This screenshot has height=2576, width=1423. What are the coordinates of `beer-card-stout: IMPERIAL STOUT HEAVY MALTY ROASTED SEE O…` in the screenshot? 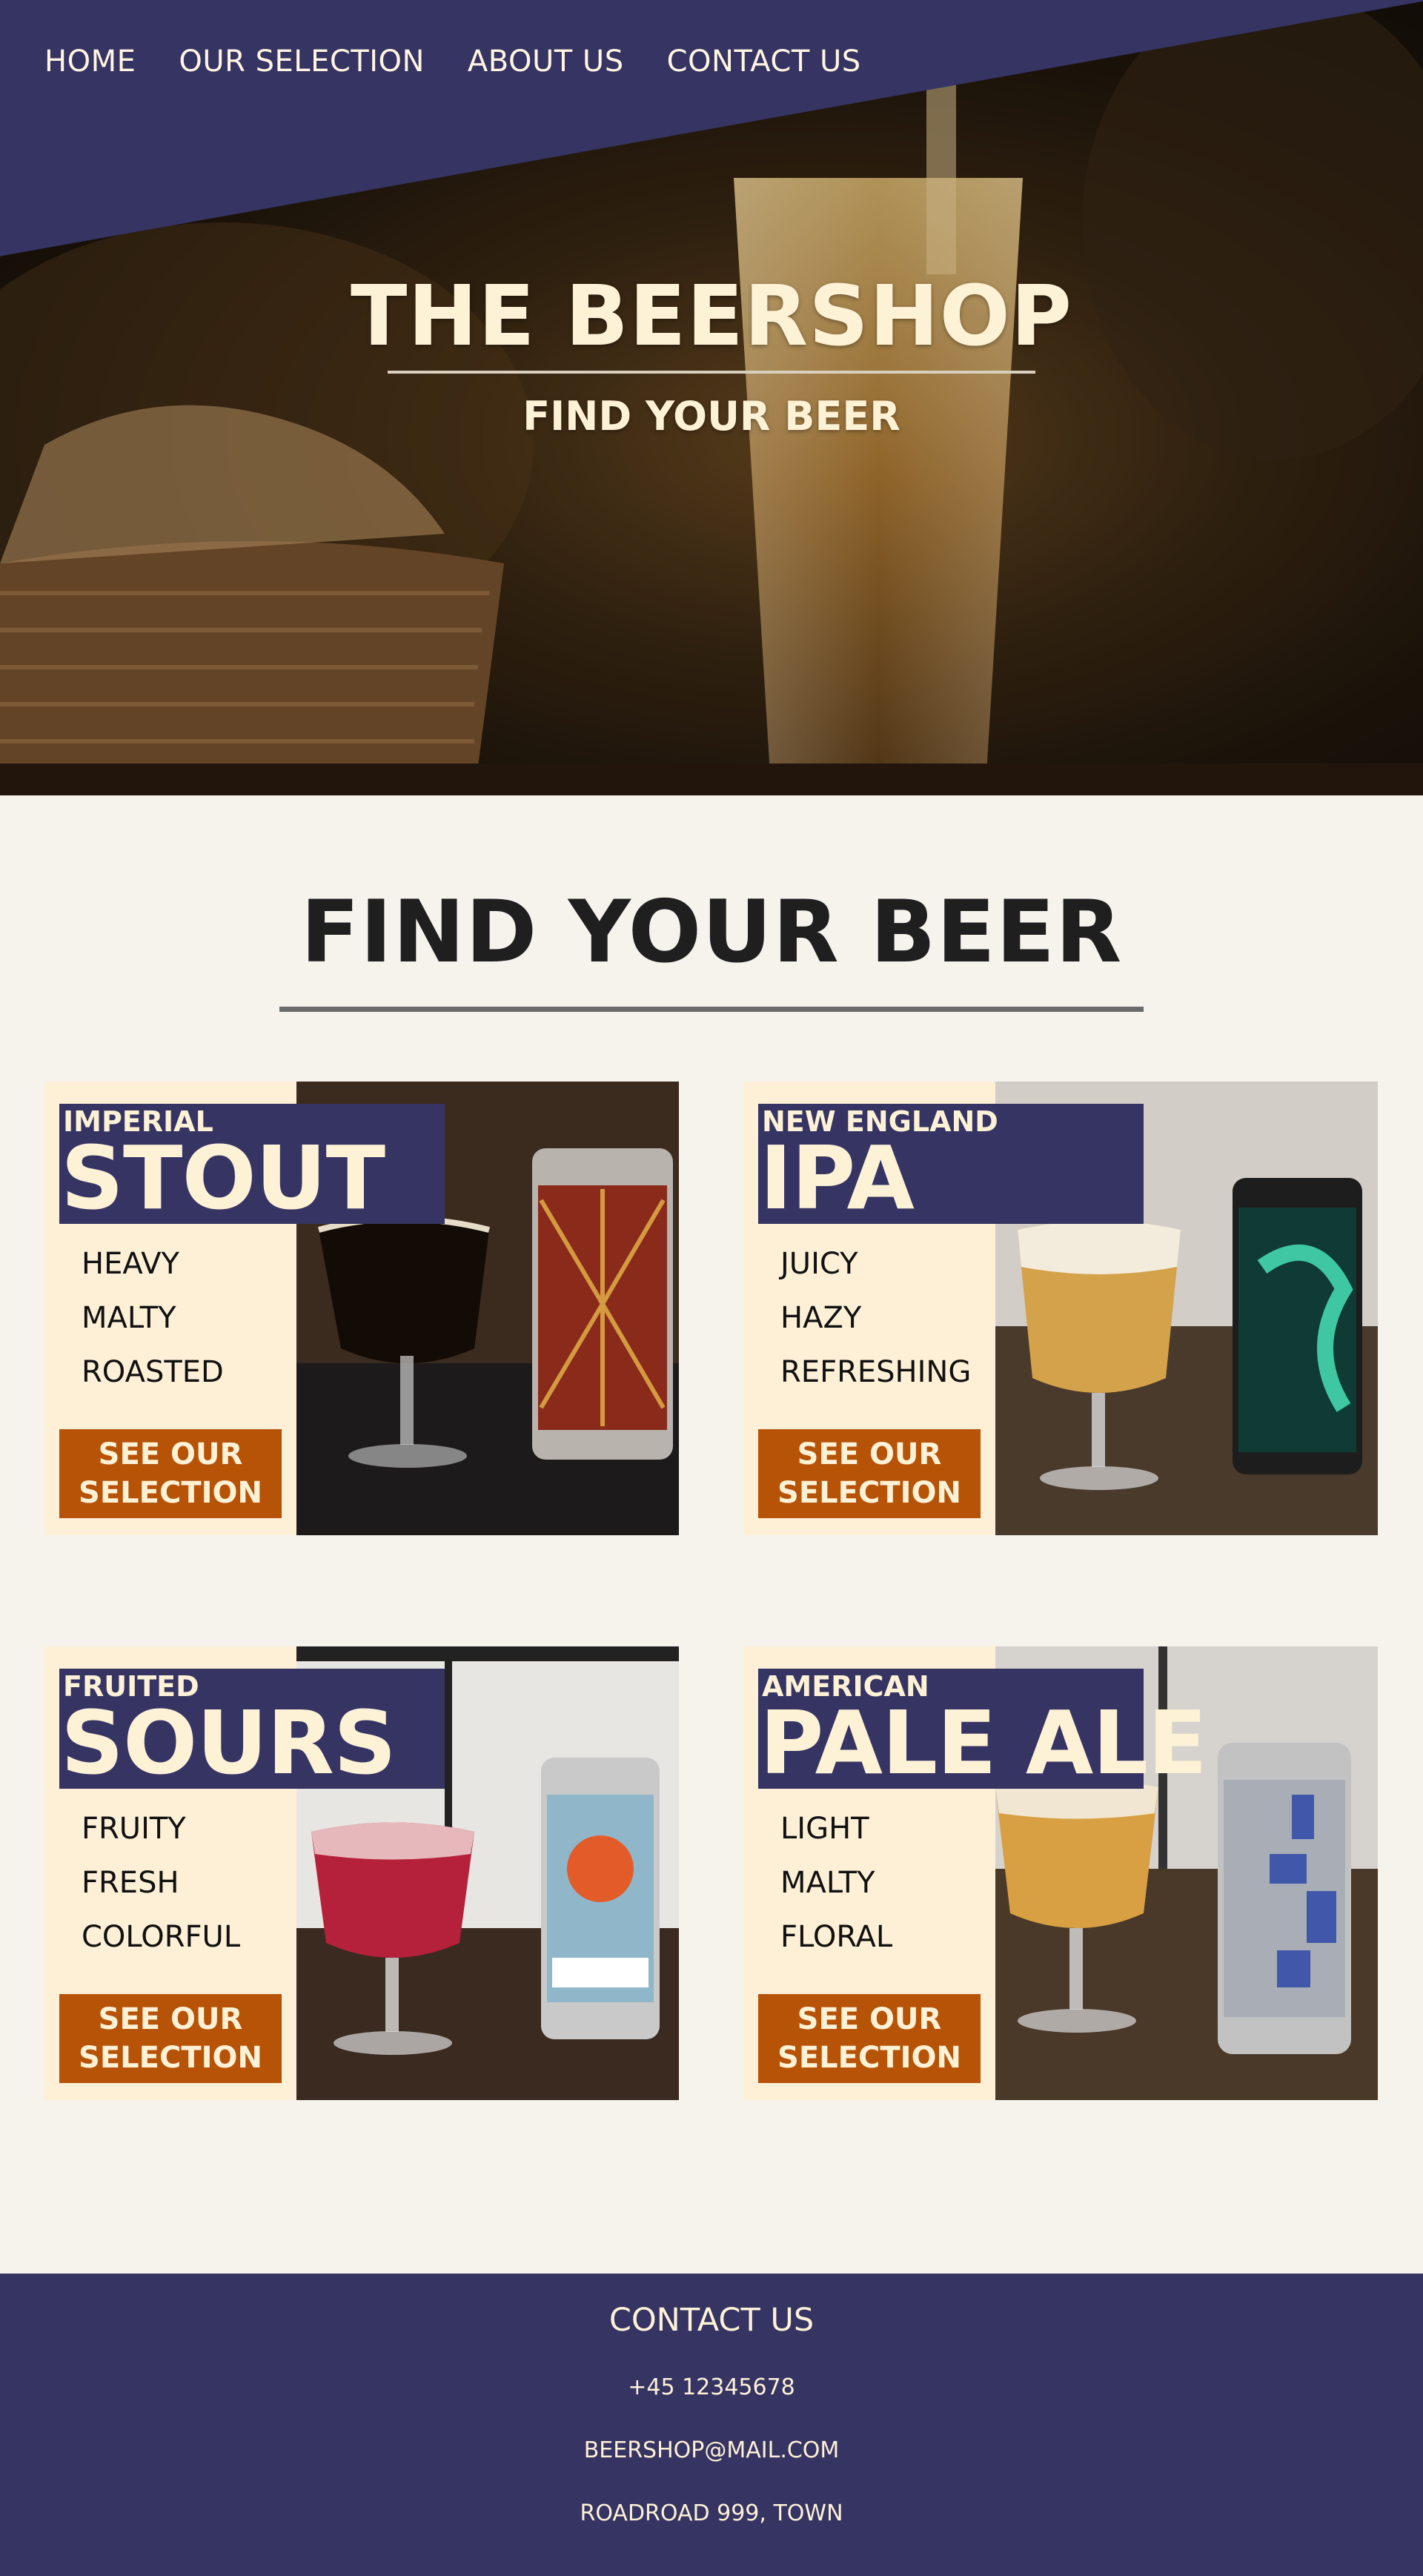 It's located at (361, 1308).